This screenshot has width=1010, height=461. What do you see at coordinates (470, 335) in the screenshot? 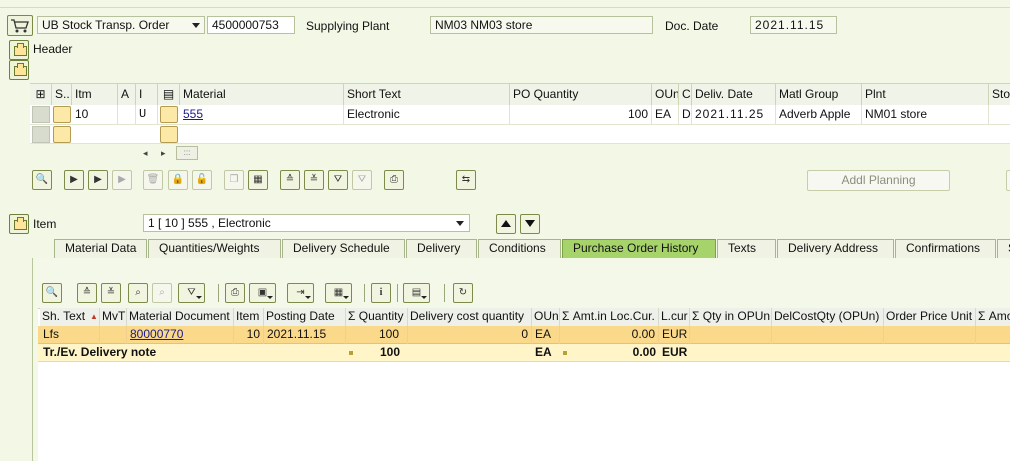
I see `cell-delivery-cost-qty: 0` at bounding box center [470, 335].